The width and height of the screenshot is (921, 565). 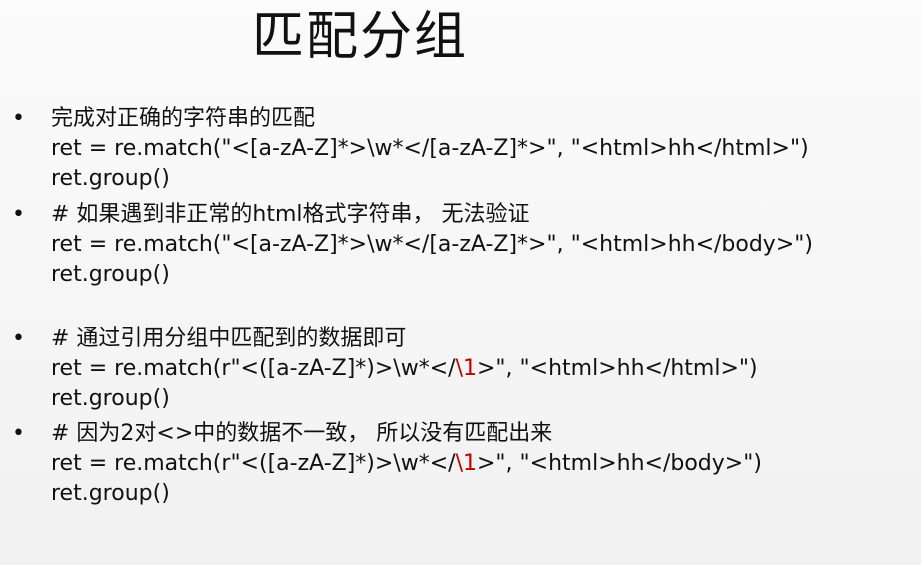 I want to click on code-suffix: >", "<html>hh</html>"), so click(x=617, y=368).